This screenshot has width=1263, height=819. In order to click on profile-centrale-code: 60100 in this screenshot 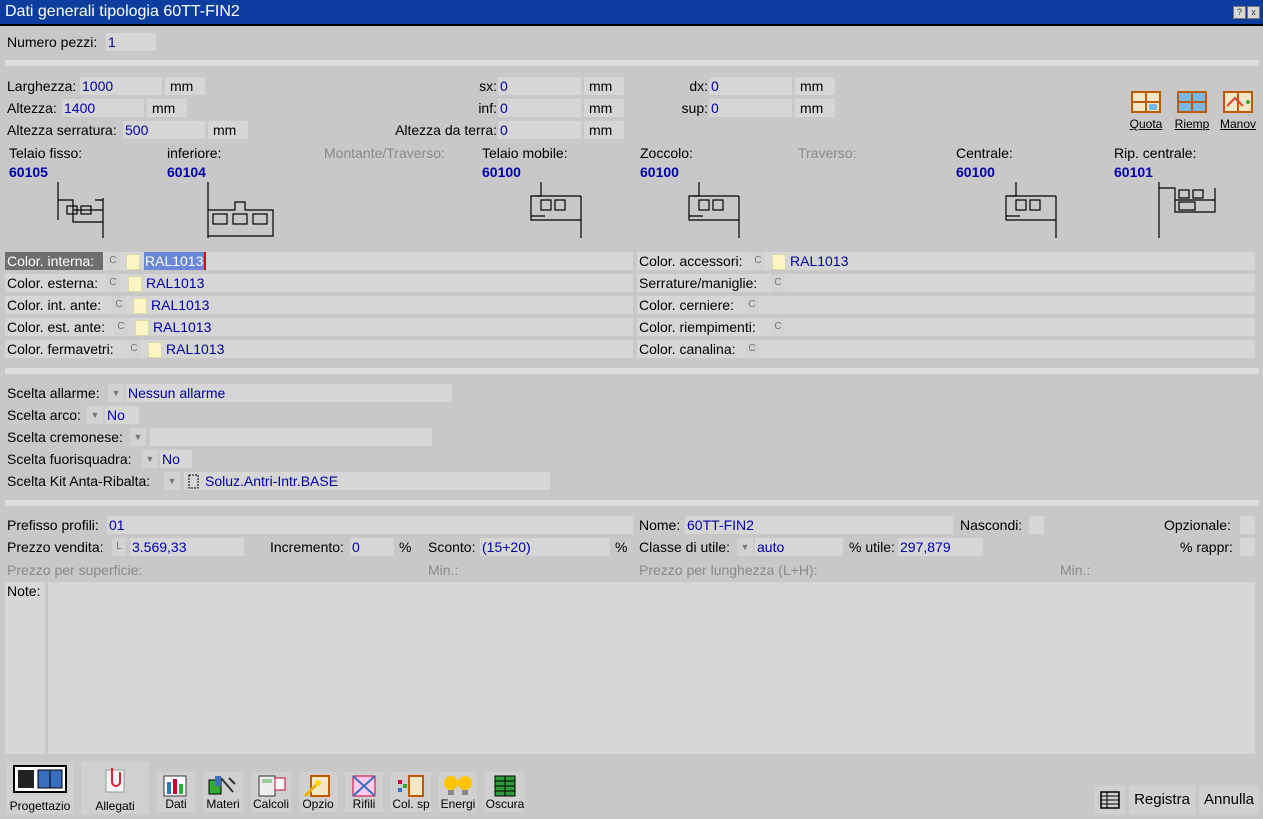, I will do `click(975, 172)`.